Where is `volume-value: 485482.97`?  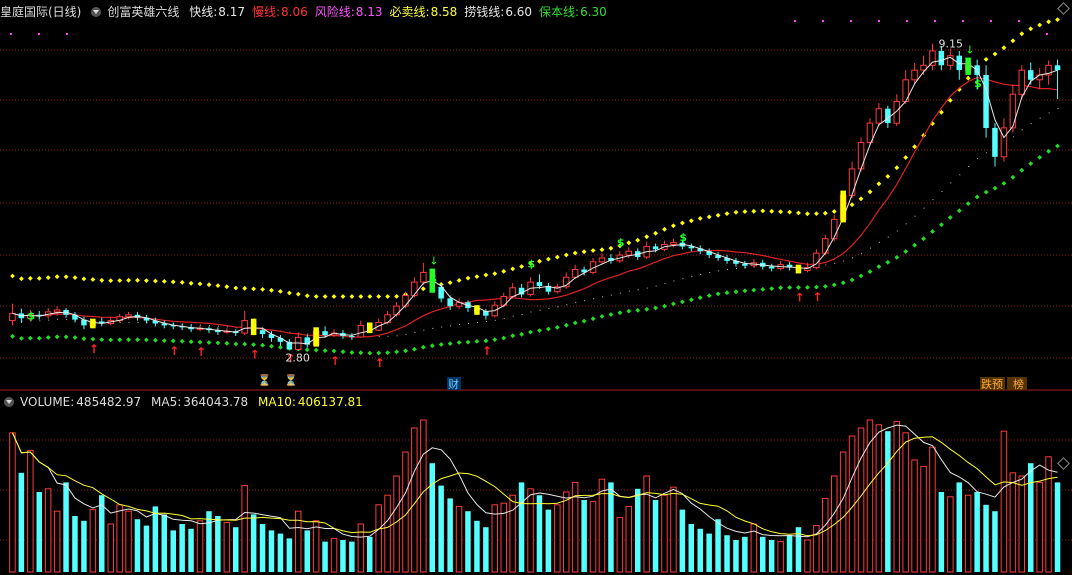
volume-value: 485482.97 is located at coordinates (109, 402).